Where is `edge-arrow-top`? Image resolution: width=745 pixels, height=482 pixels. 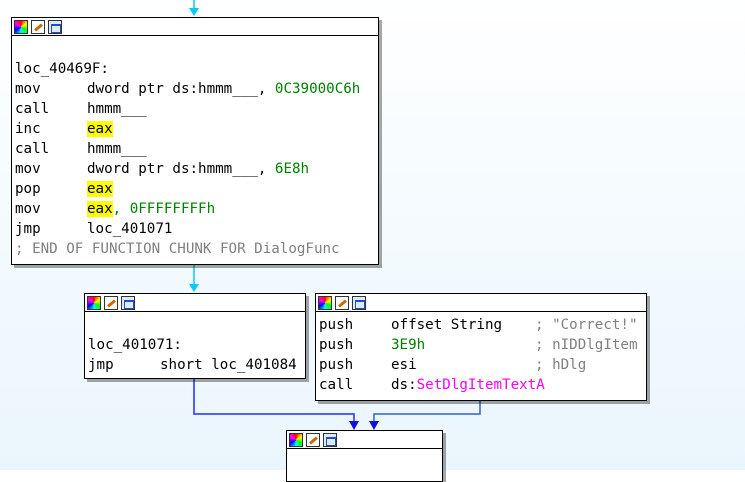 edge-arrow-top is located at coordinates (194, 12).